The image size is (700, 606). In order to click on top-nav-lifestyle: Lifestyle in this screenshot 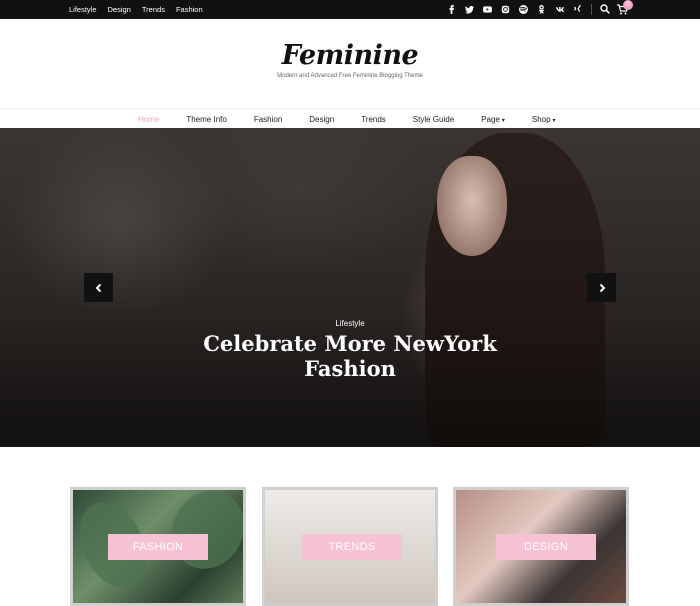, I will do `click(83, 9)`.